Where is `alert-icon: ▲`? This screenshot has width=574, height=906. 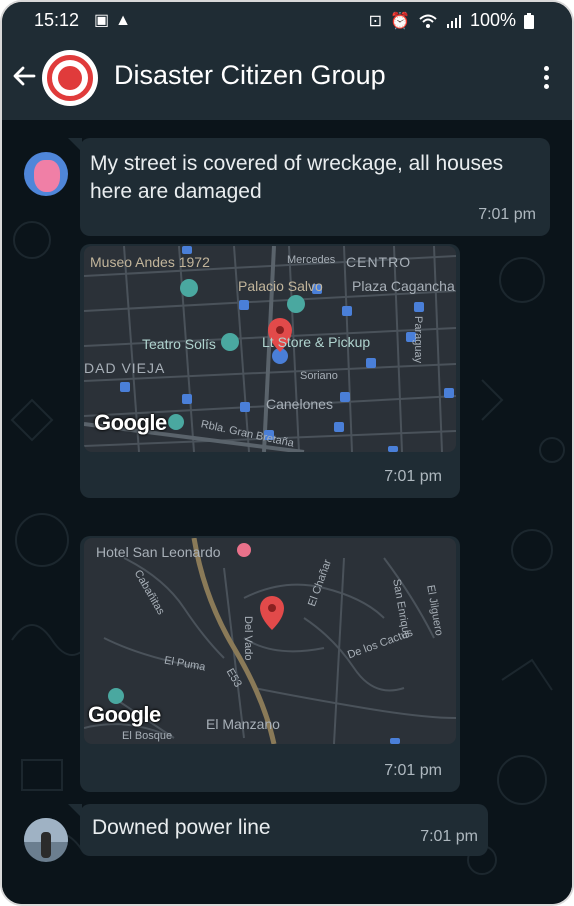 alert-icon: ▲ is located at coordinates (126, 20).